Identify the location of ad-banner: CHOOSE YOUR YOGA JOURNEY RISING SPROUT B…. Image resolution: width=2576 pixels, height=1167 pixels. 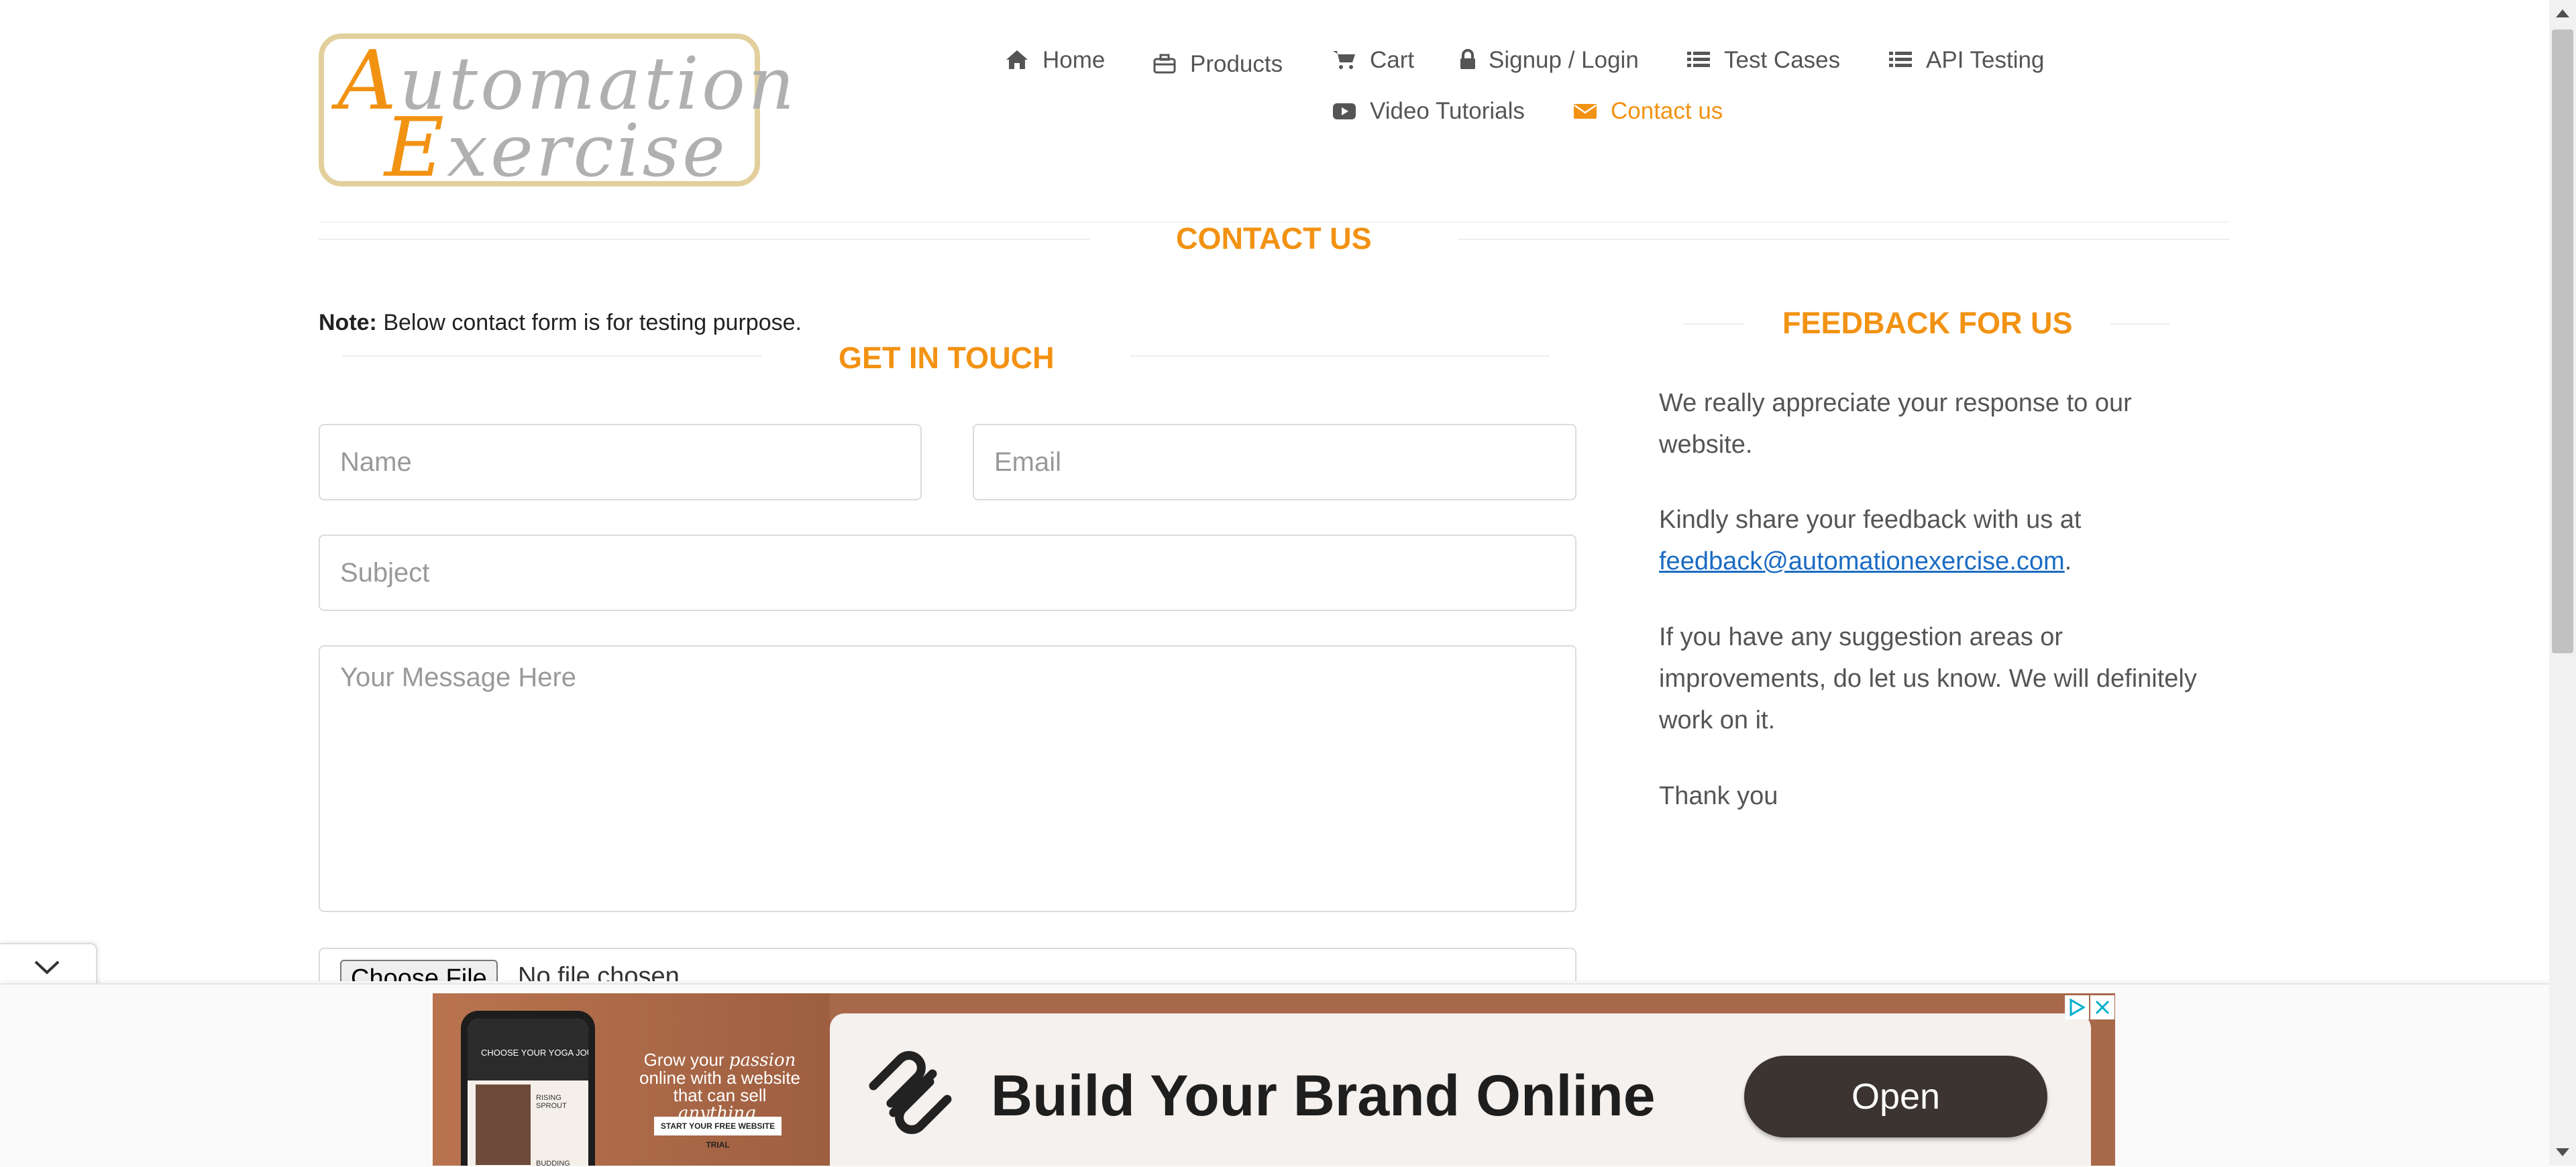
(1274, 1079).